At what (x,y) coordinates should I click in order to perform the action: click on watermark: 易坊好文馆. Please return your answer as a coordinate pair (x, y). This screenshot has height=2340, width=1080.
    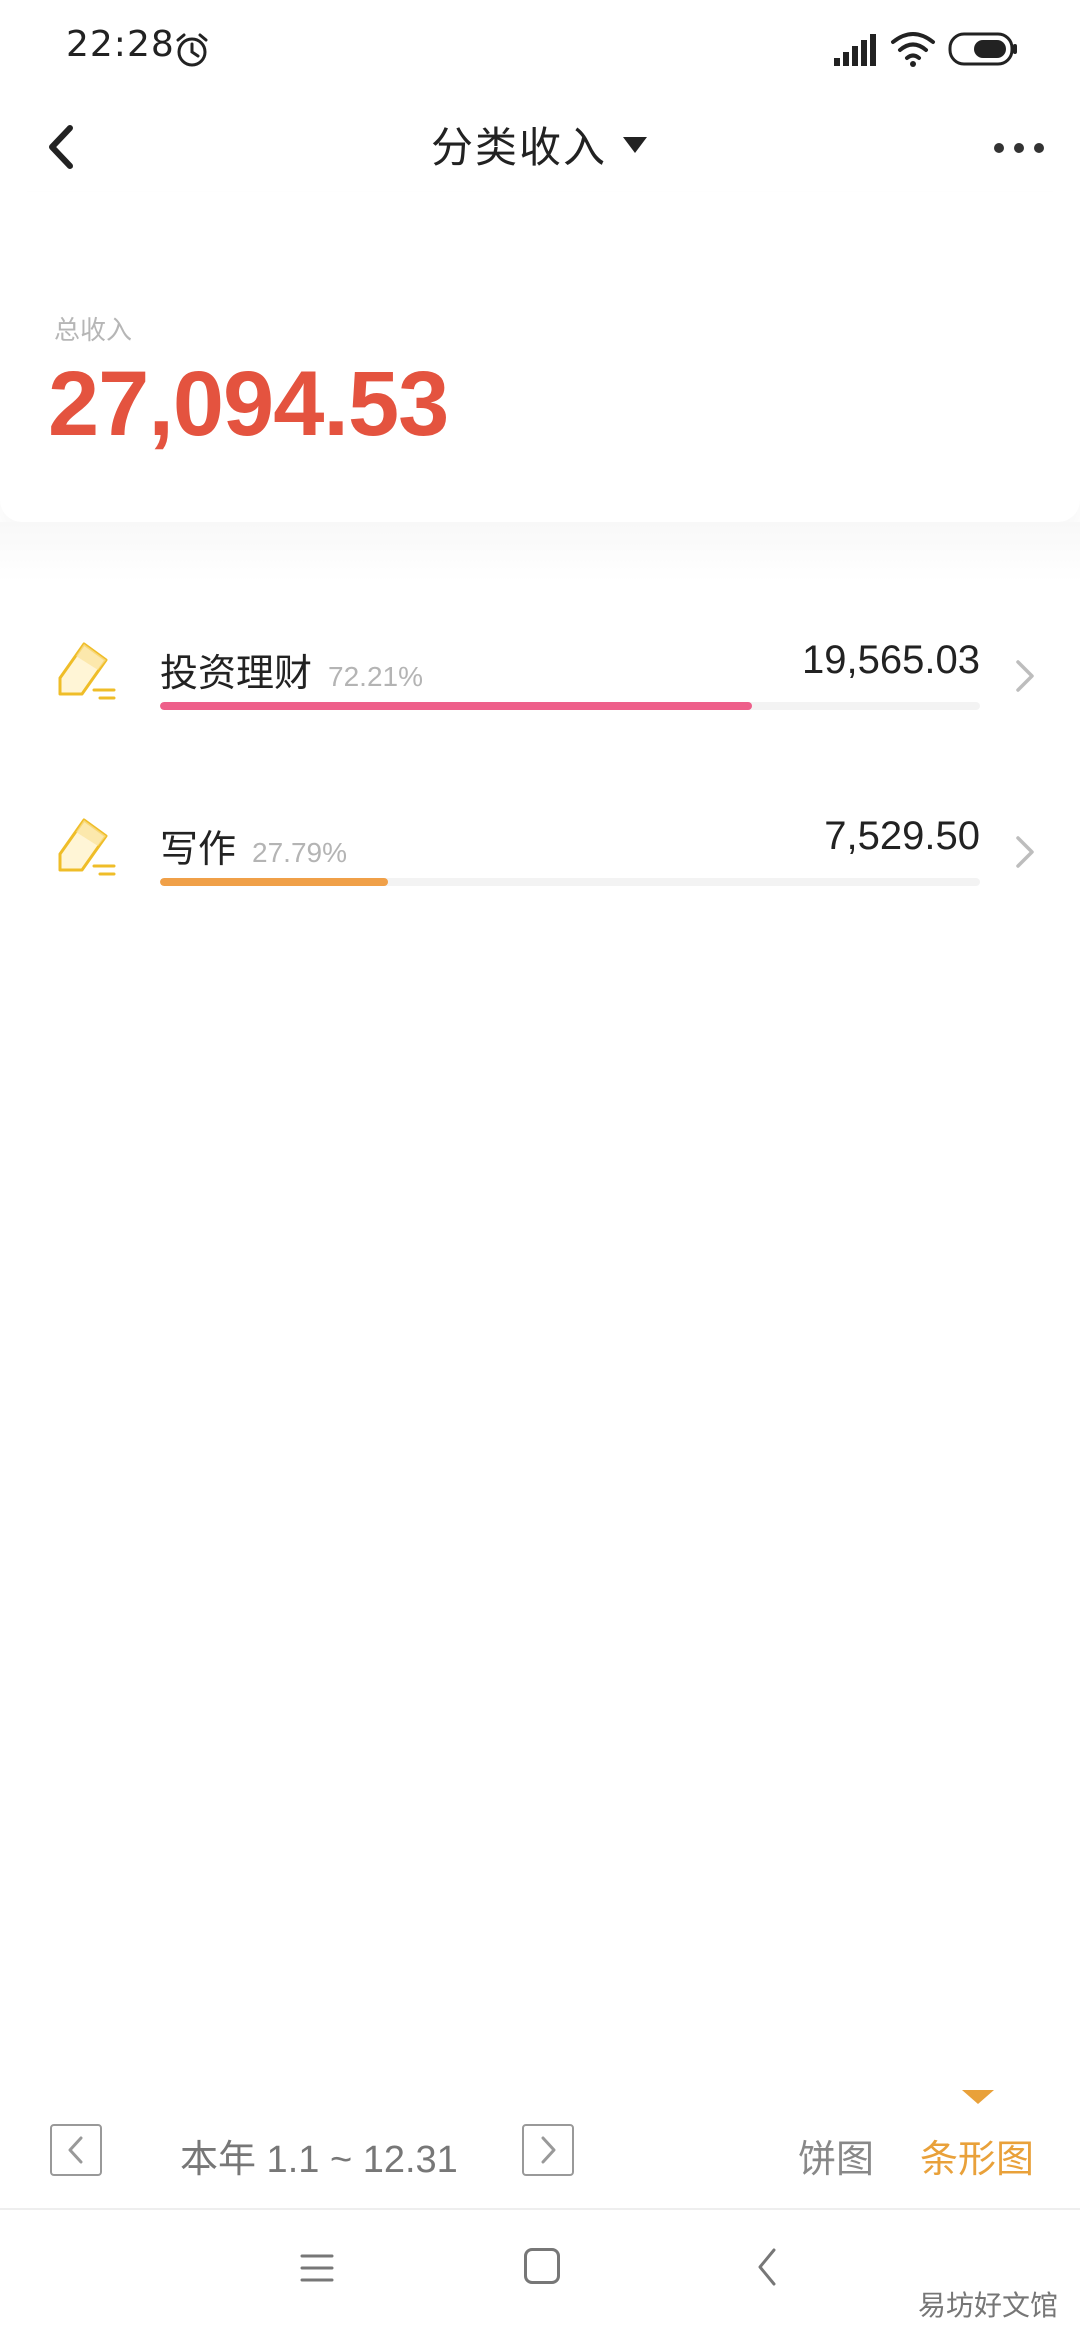
    Looking at the image, I should click on (987, 2305).